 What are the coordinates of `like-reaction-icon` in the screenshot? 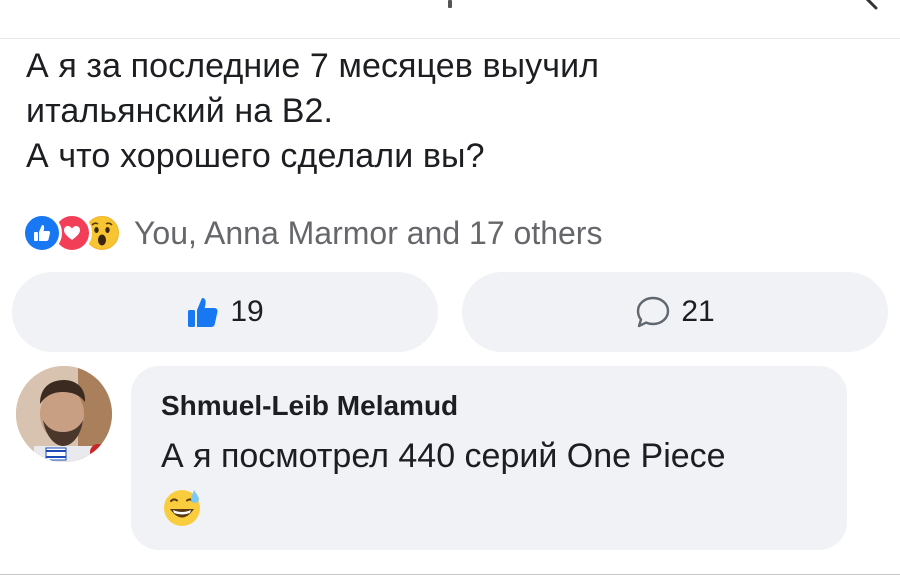 It's located at (42, 233).